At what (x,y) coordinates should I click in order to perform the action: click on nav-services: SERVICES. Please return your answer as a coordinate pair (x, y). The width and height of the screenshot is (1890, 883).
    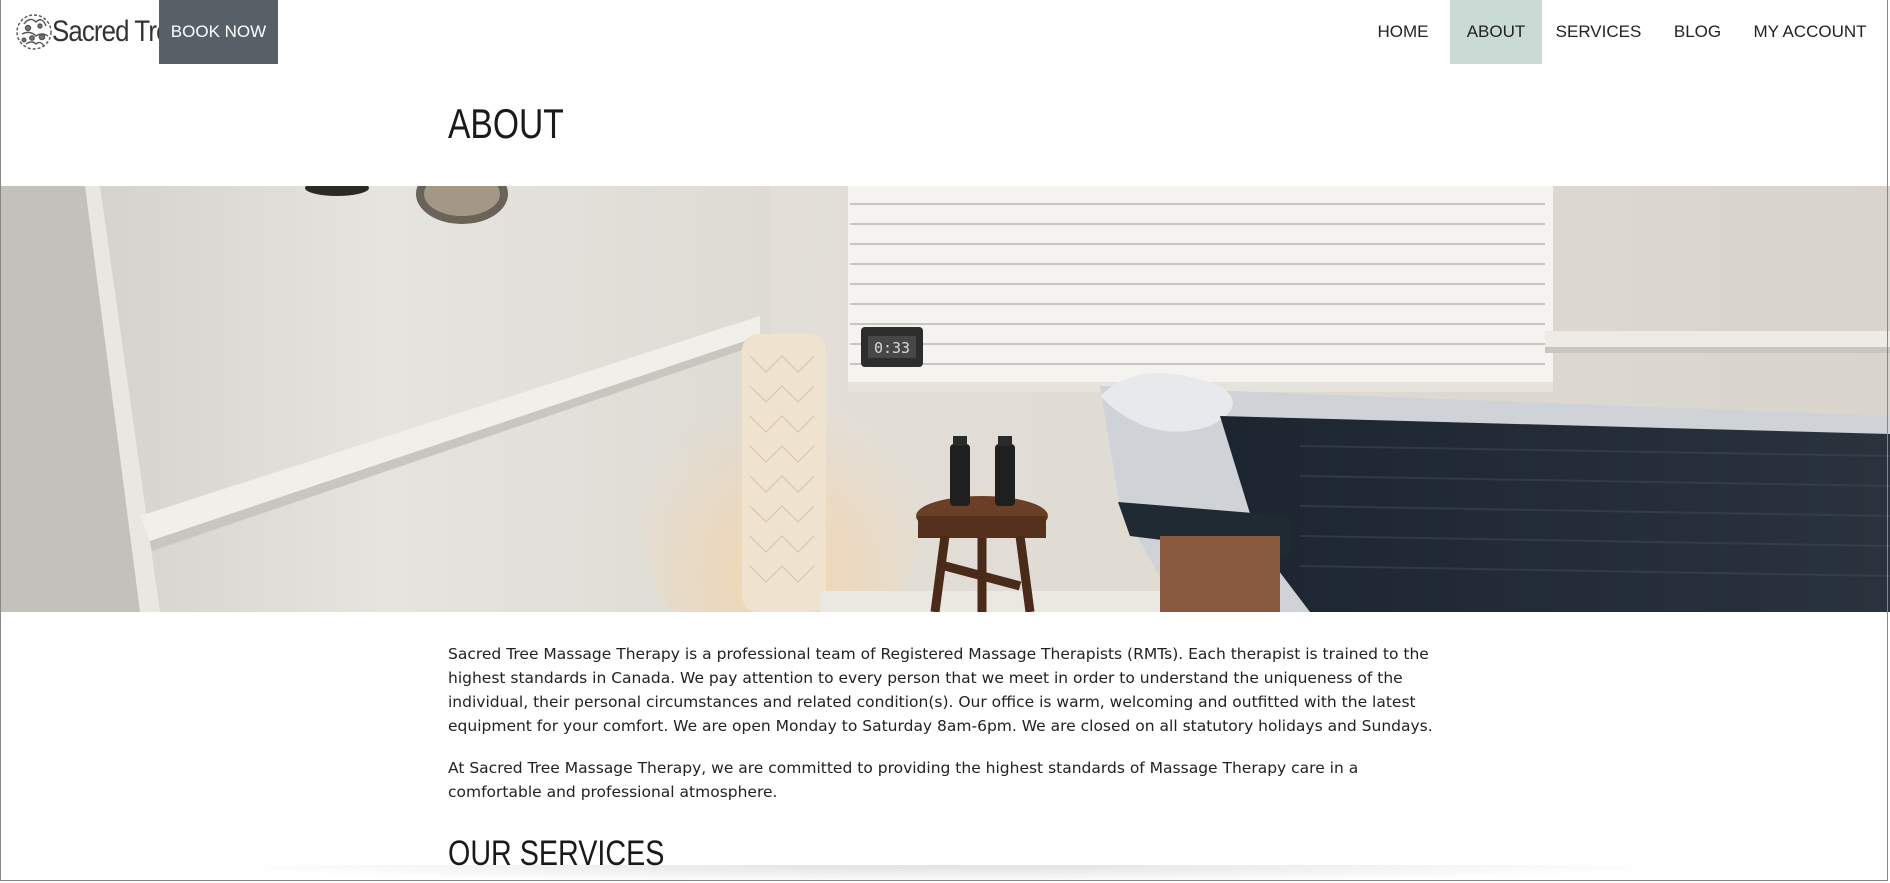
    Looking at the image, I should click on (1598, 32).